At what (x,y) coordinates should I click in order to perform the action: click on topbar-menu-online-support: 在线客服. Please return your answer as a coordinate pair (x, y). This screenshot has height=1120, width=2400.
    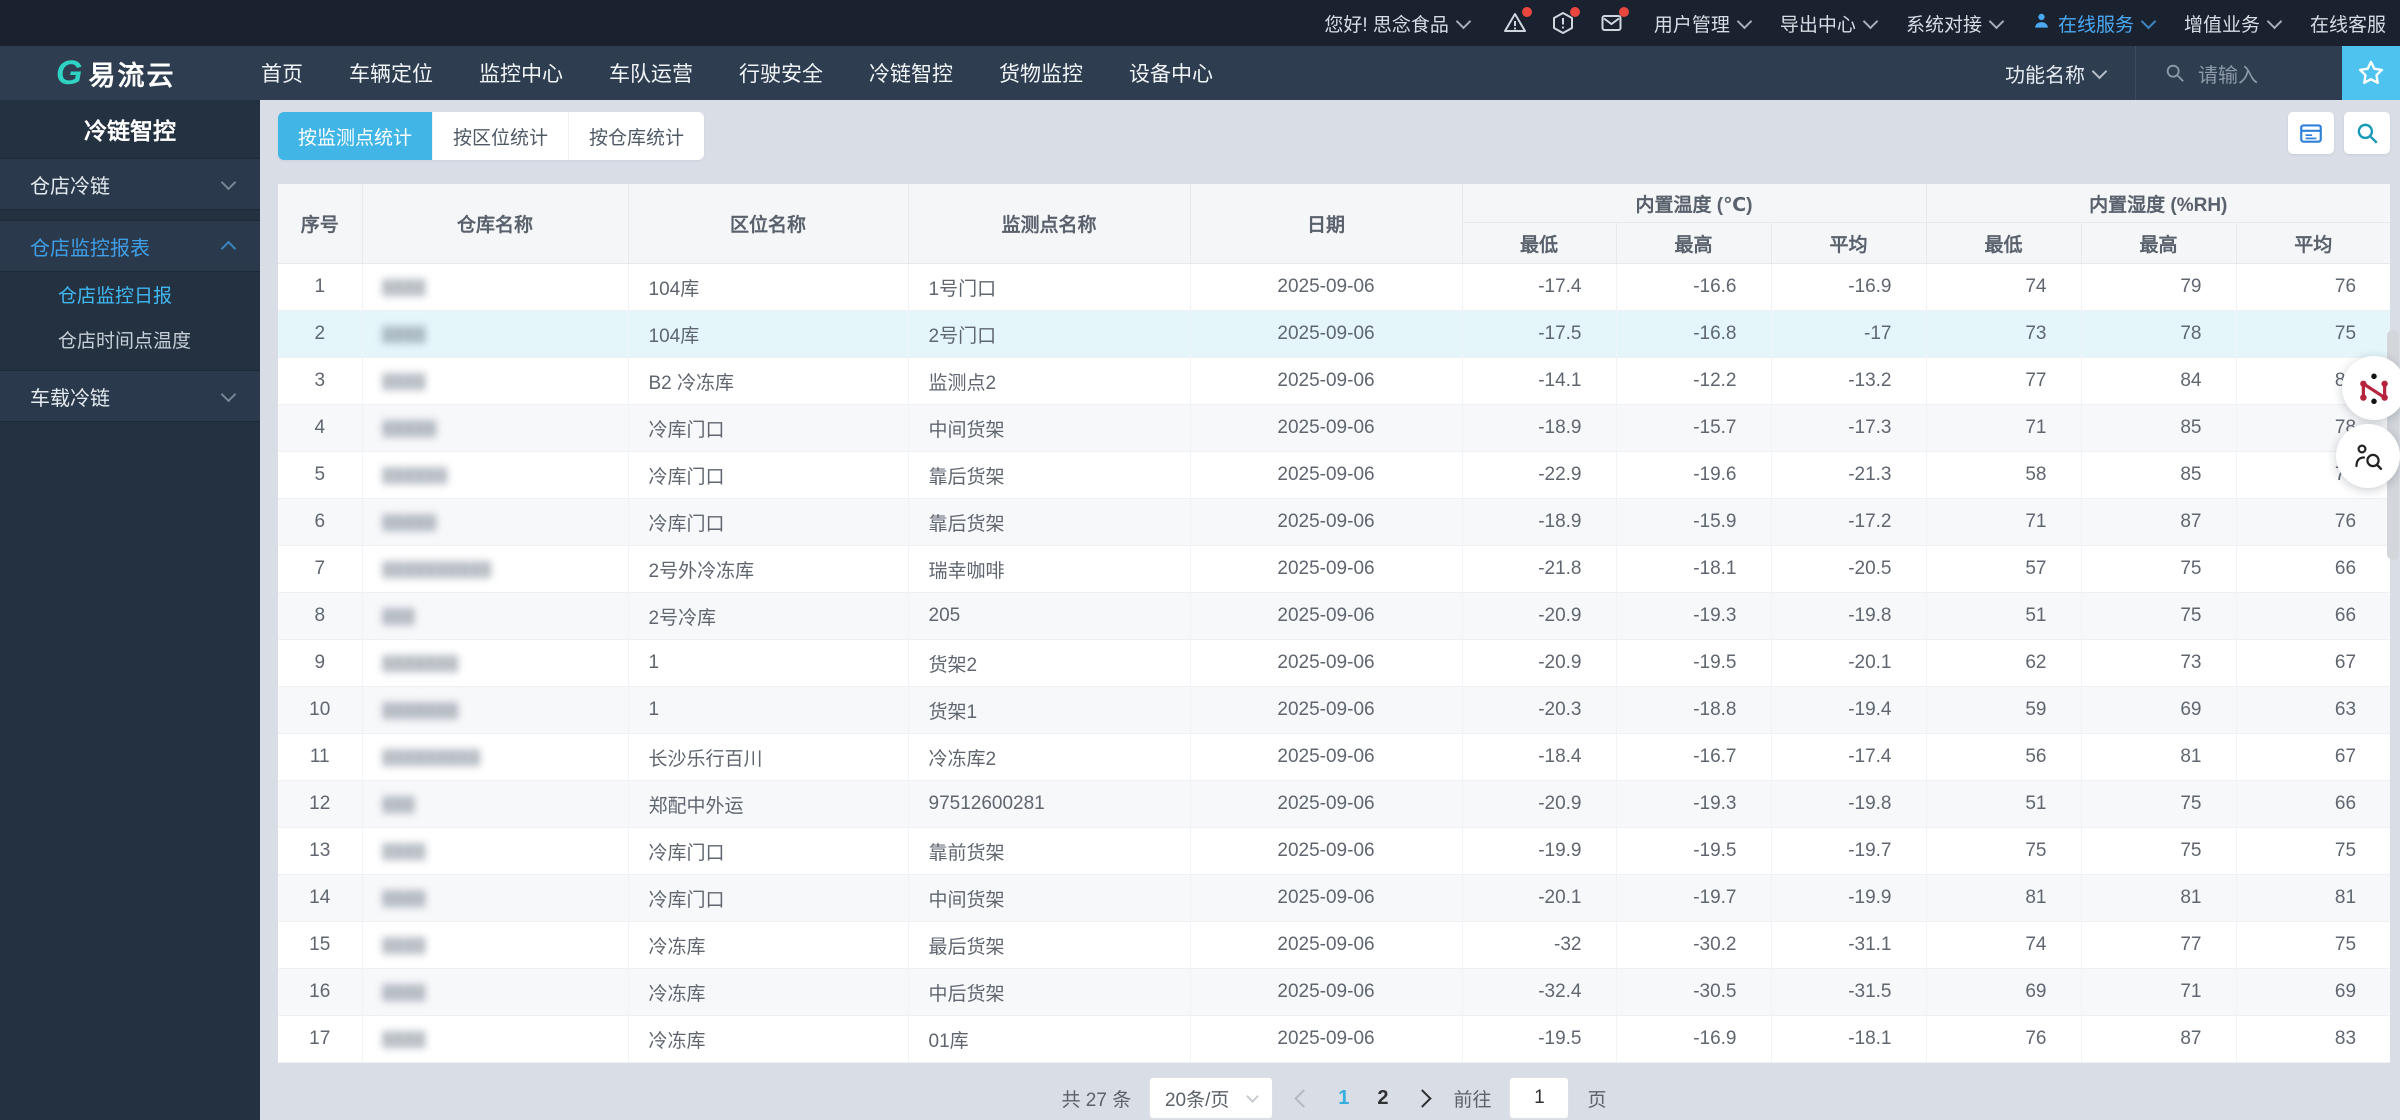
    Looking at the image, I should click on (2348, 23).